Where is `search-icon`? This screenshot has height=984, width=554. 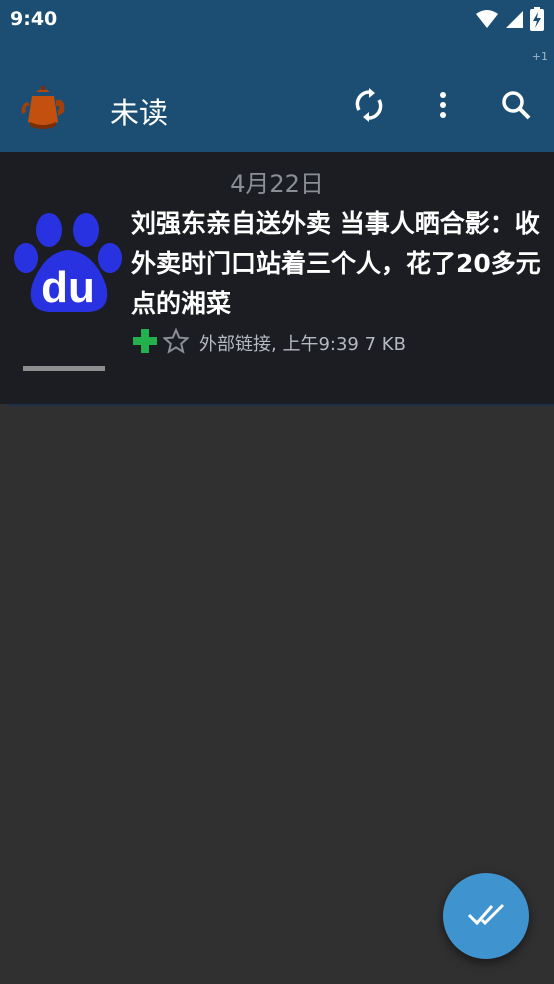 search-icon is located at coordinates (516, 107).